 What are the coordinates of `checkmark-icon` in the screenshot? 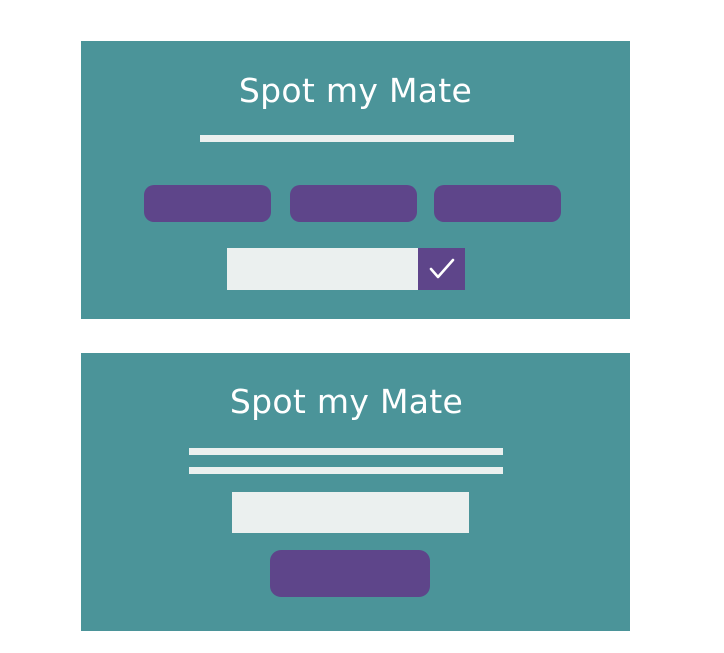 It's located at (442, 269).